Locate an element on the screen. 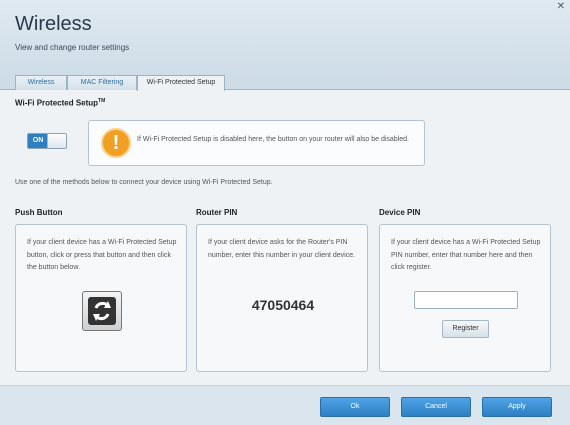 This screenshot has width=570, height=425. register-button: Register is located at coordinates (465, 329).